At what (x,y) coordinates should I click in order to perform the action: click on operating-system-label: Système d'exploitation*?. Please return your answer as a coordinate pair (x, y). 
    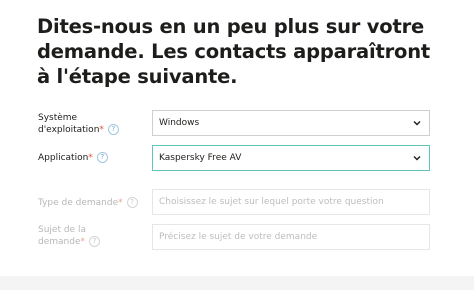
    Looking at the image, I should click on (78, 124).